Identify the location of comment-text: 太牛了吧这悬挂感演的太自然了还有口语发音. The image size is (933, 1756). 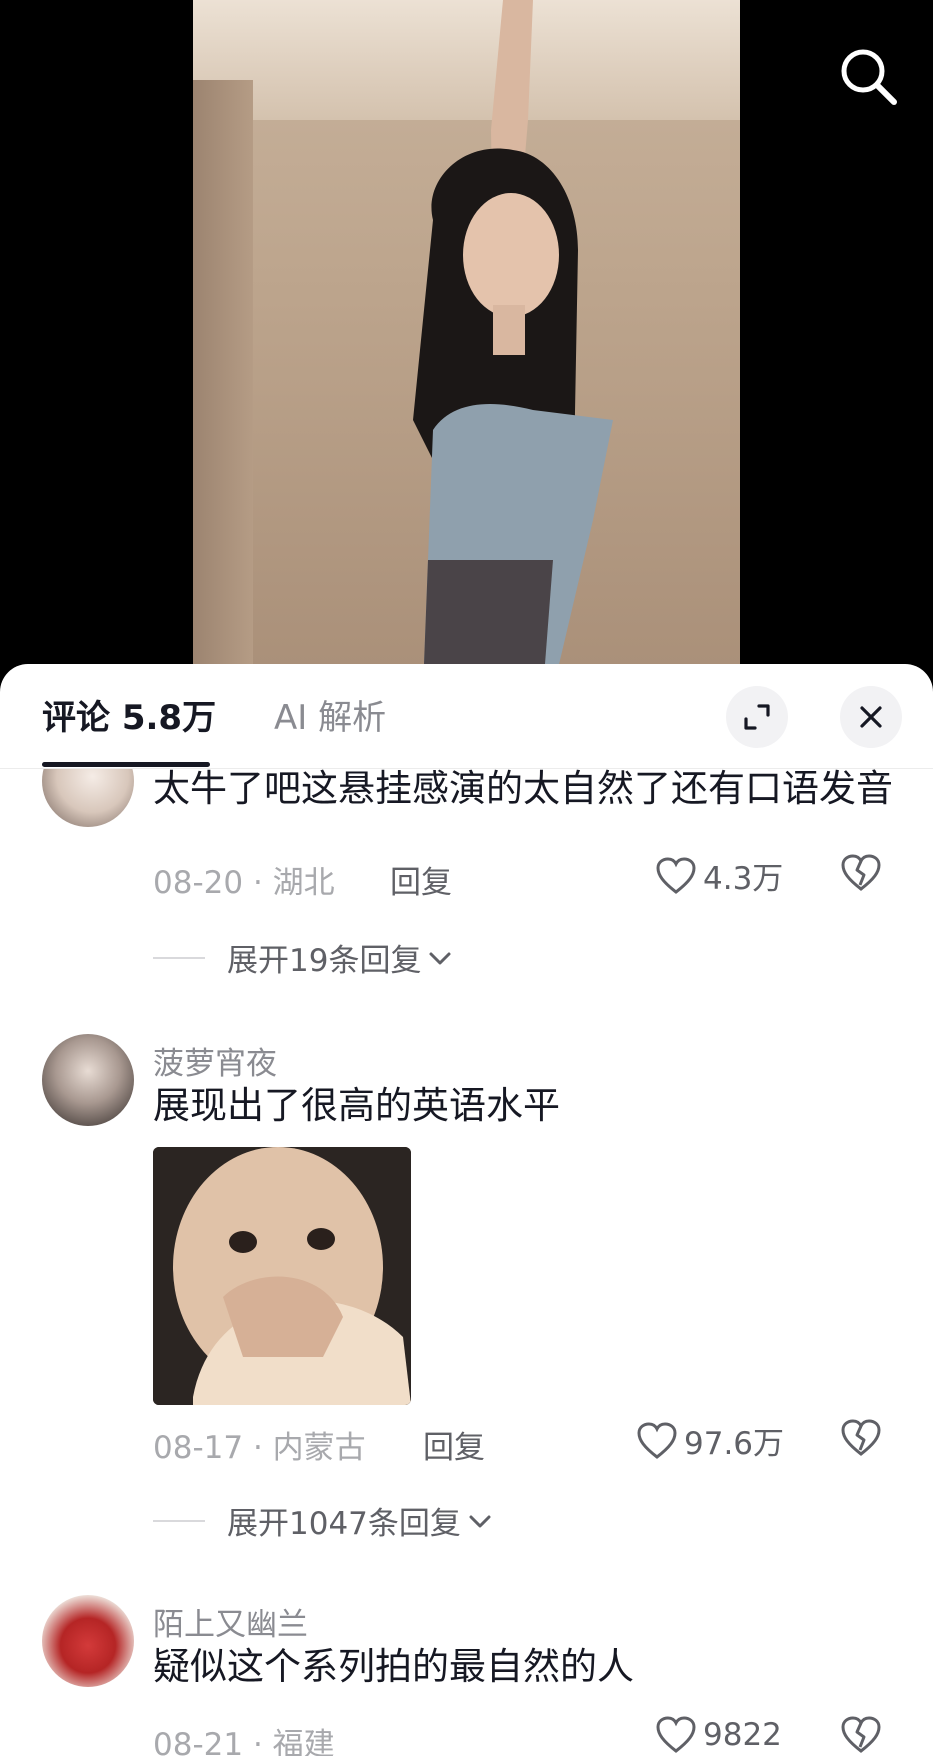
(523, 789).